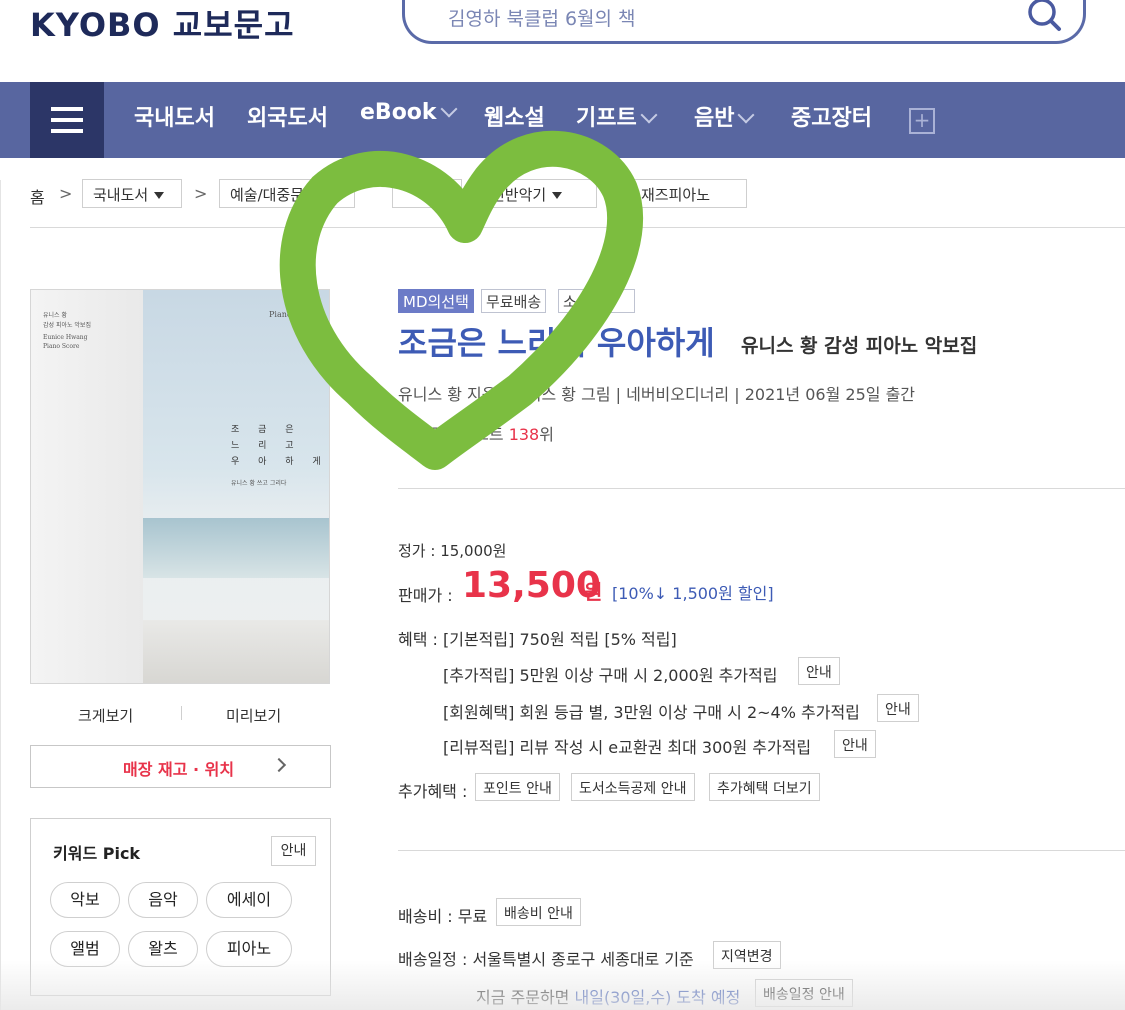 This screenshot has width=1125, height=1010. Describe the element at coordinates (253, 715) in the screenshot. I see `preview-button: 미리보기` at that location.